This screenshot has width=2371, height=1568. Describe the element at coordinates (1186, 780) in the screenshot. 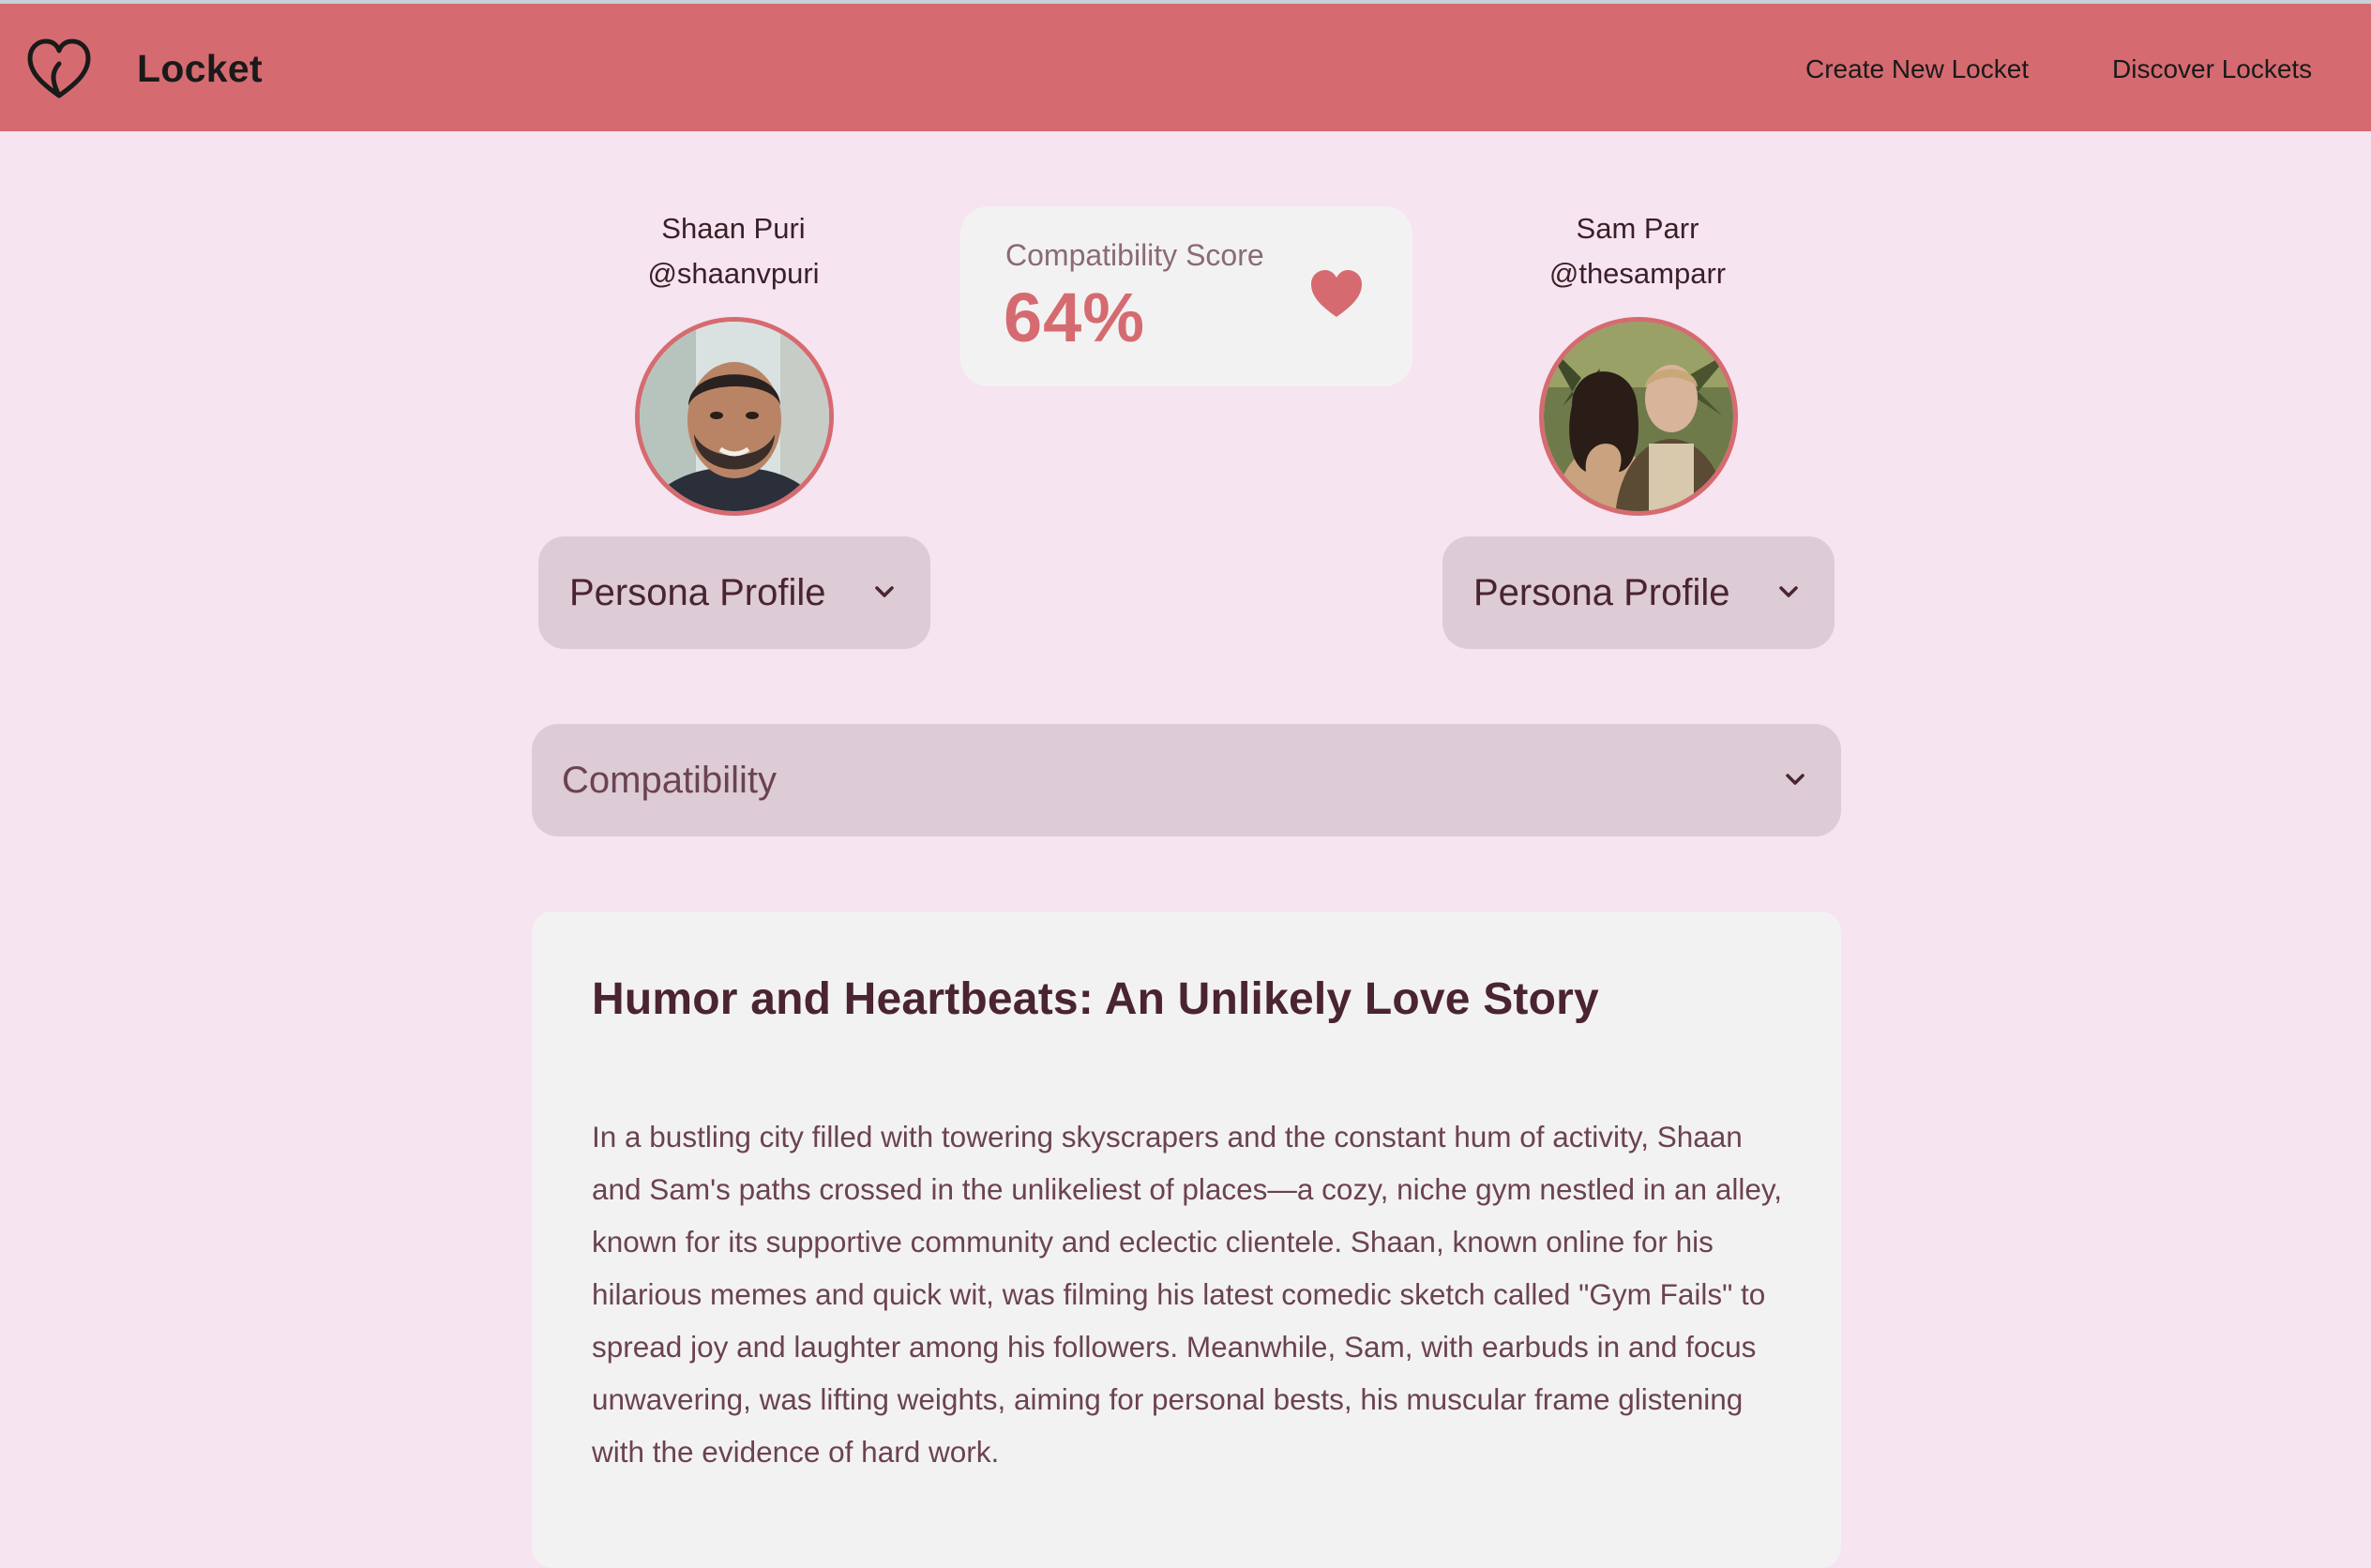

I see `compatibility-accordion: Compatibility` at that location.